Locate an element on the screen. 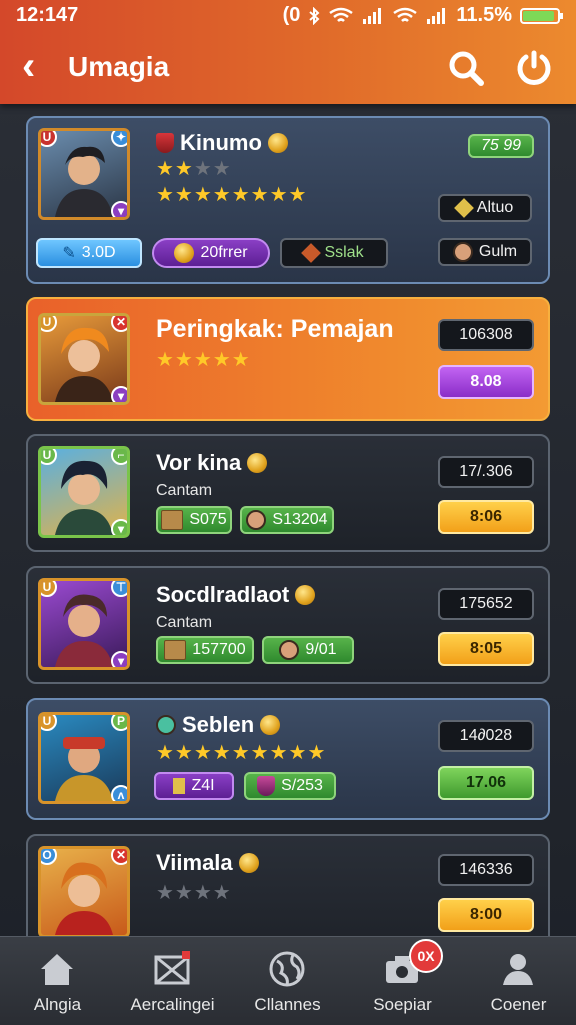 The width and height of the screenshot is (576, 1025). player-name: Kinumo is located at coordinates (222, 143).